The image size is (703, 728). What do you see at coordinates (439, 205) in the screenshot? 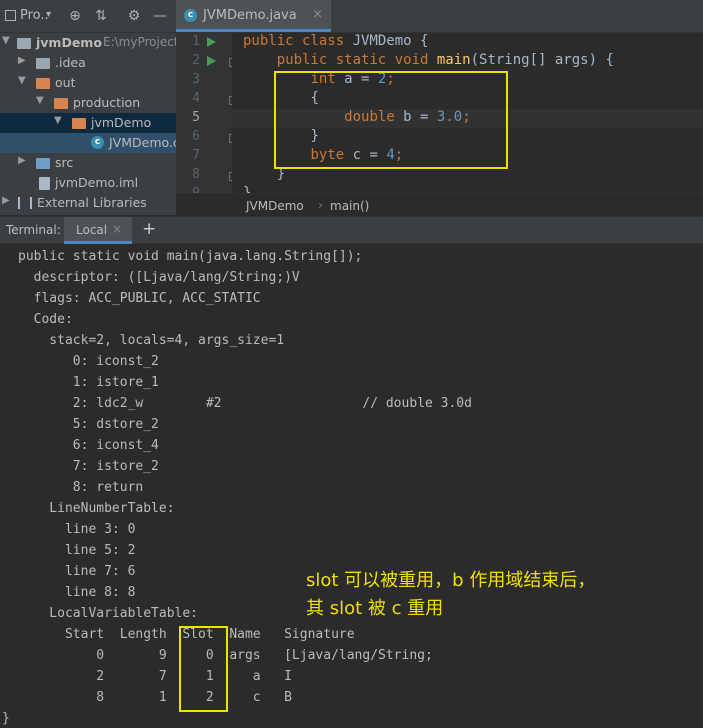
I see `breadcrumb: JVMDemo › main()` at bounding box center [439, 205].